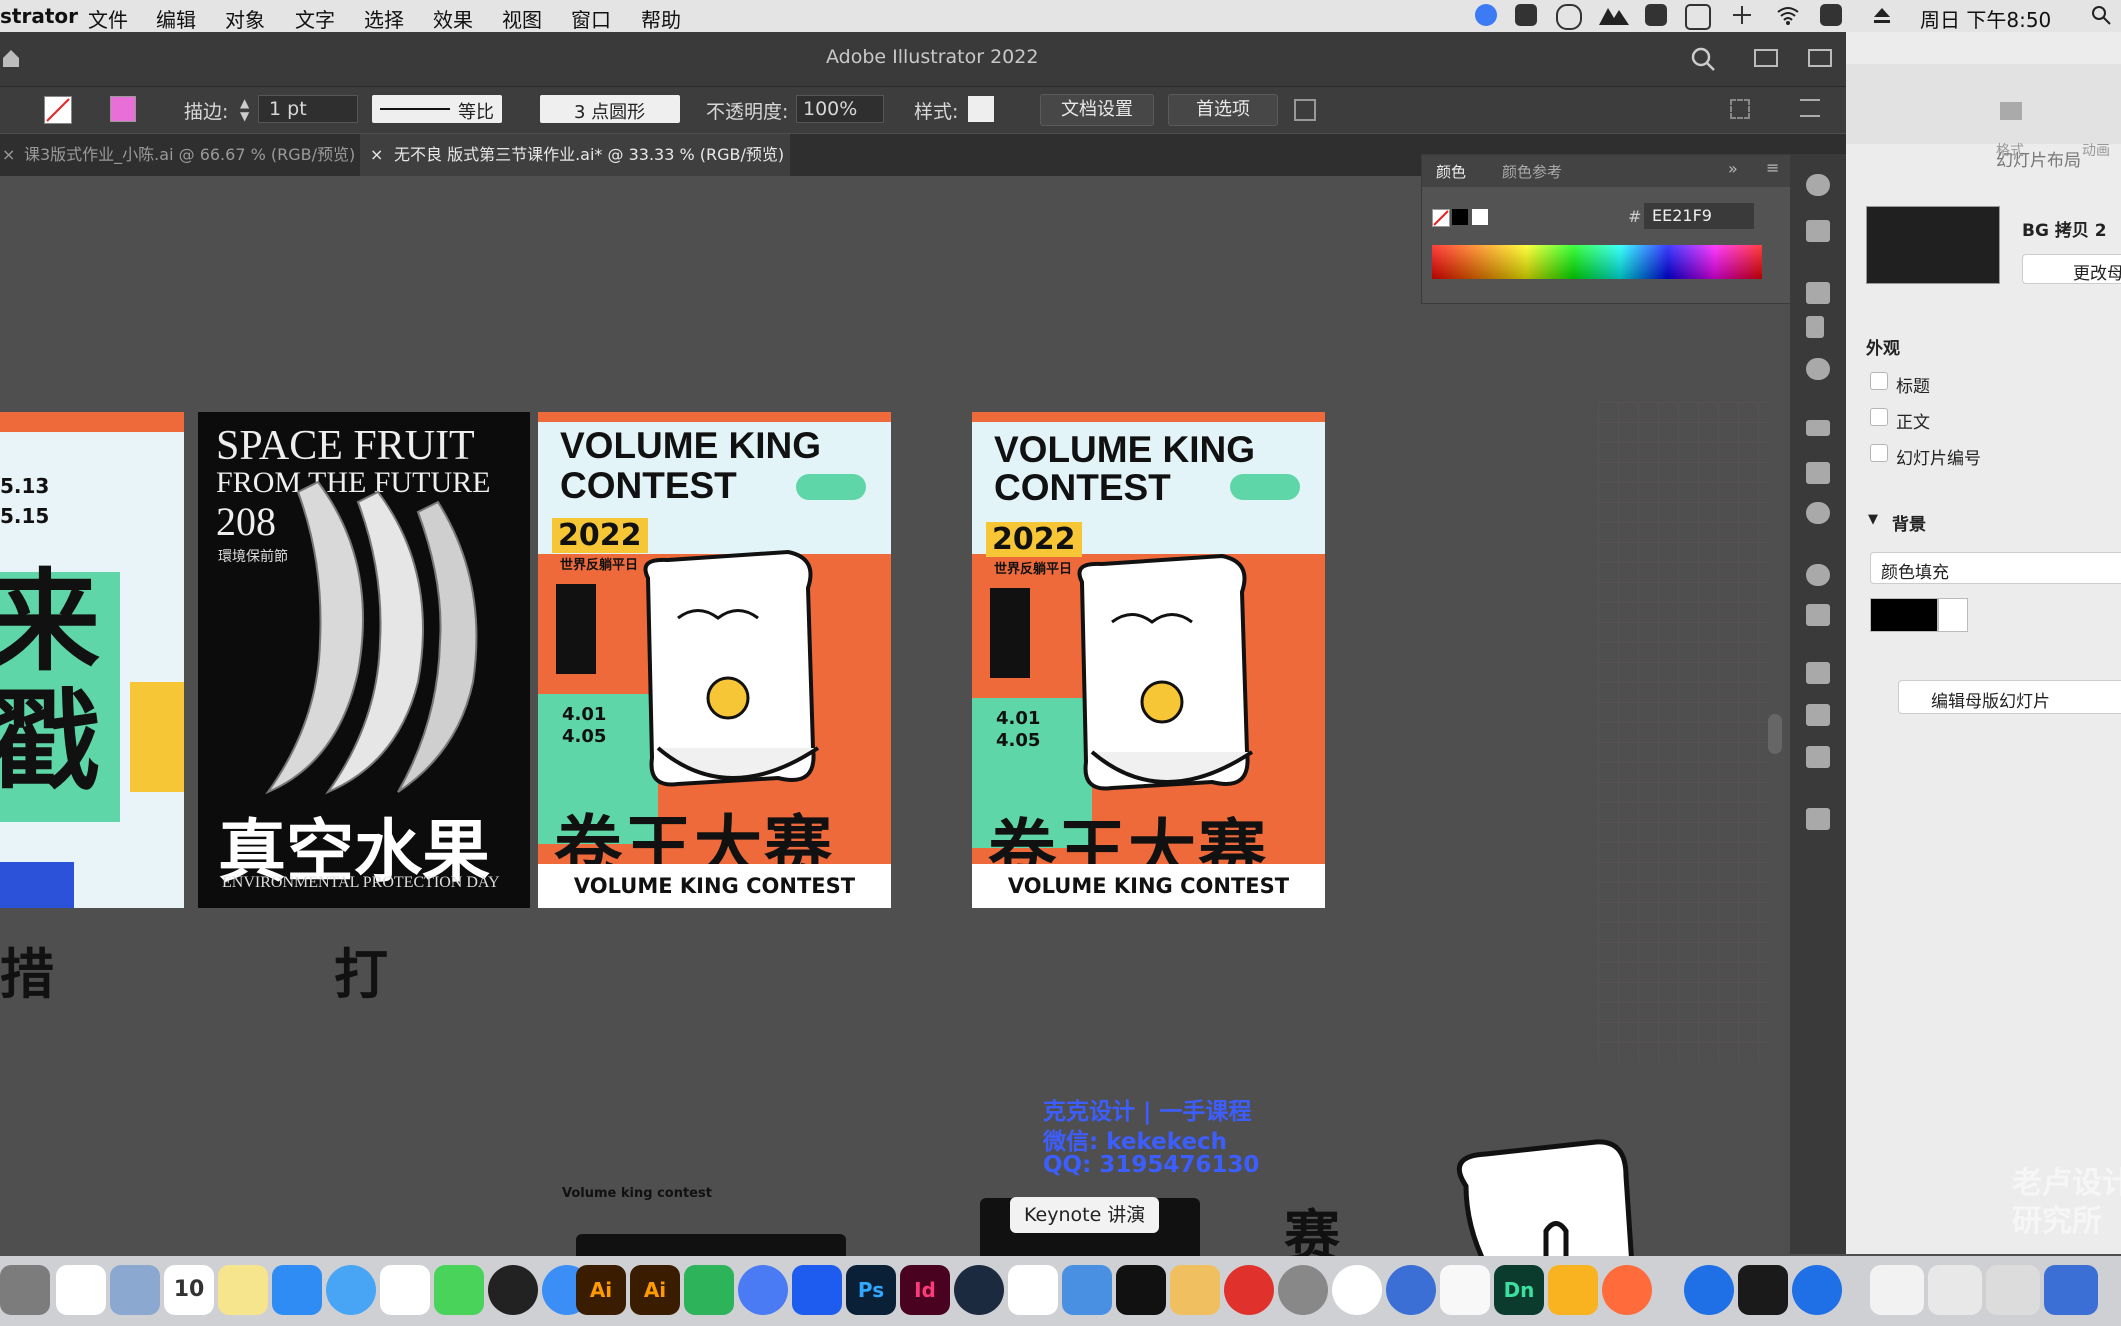 This screenshot has width=2121, height=1326. What do you see at coordinates (25, 1290) in the screenshot?
I see `launchpad-icon` at bounding box center [25, 1290].